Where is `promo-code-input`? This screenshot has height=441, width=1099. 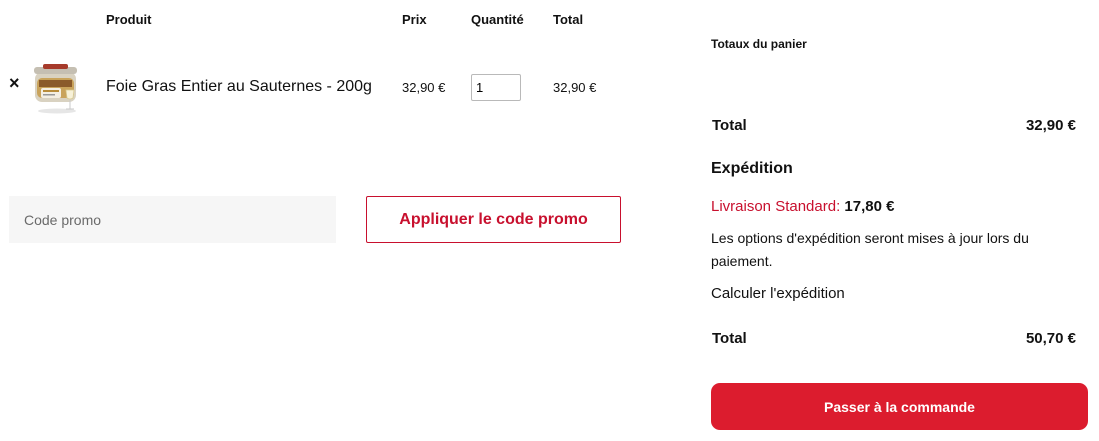
promo-code-input is located at coordinates (172, 219).